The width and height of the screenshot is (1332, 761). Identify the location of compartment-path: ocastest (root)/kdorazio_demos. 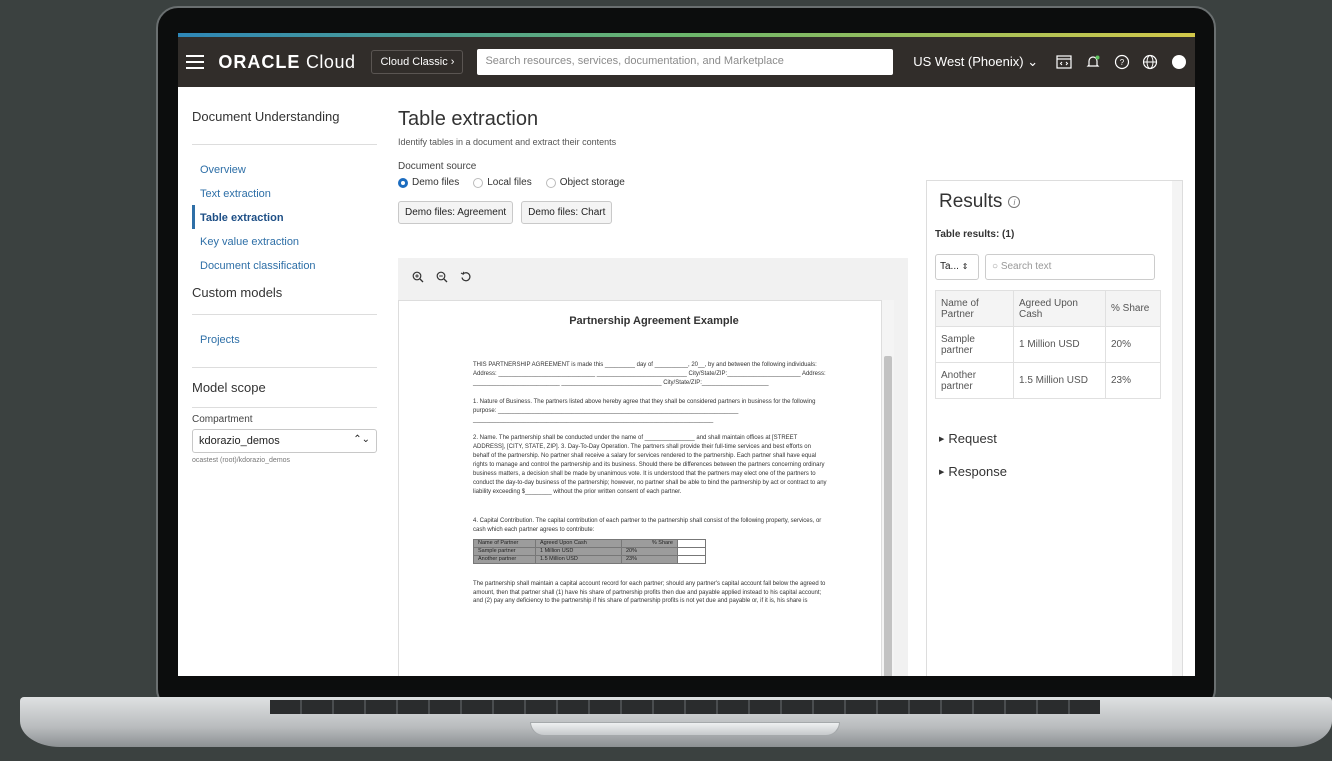
(241, 460).